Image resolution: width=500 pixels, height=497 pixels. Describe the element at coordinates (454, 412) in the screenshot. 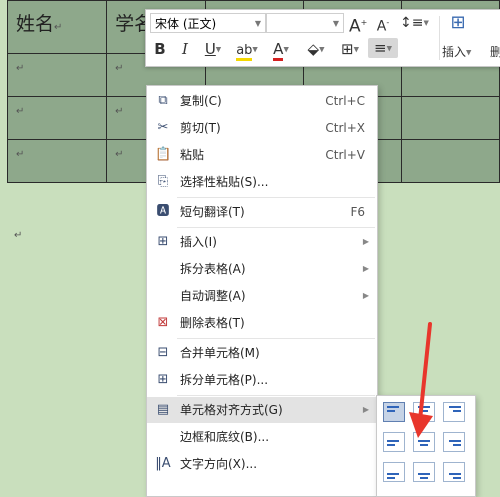

I see `align-top-right-button` at that location.